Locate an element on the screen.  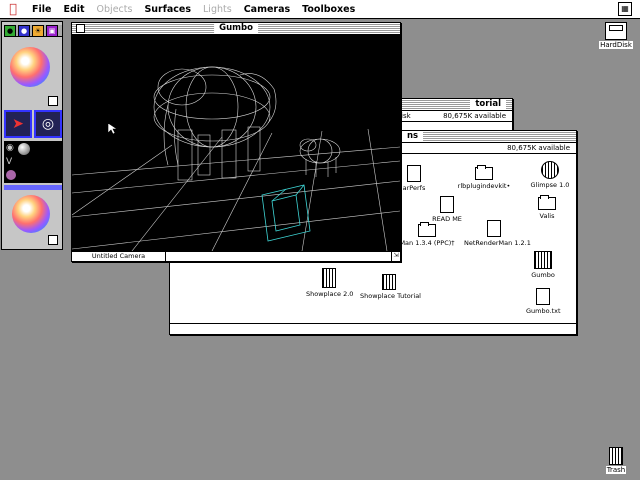
file-icon: NetRenderMan 1.2.1 is located at coordinates (497, 233).